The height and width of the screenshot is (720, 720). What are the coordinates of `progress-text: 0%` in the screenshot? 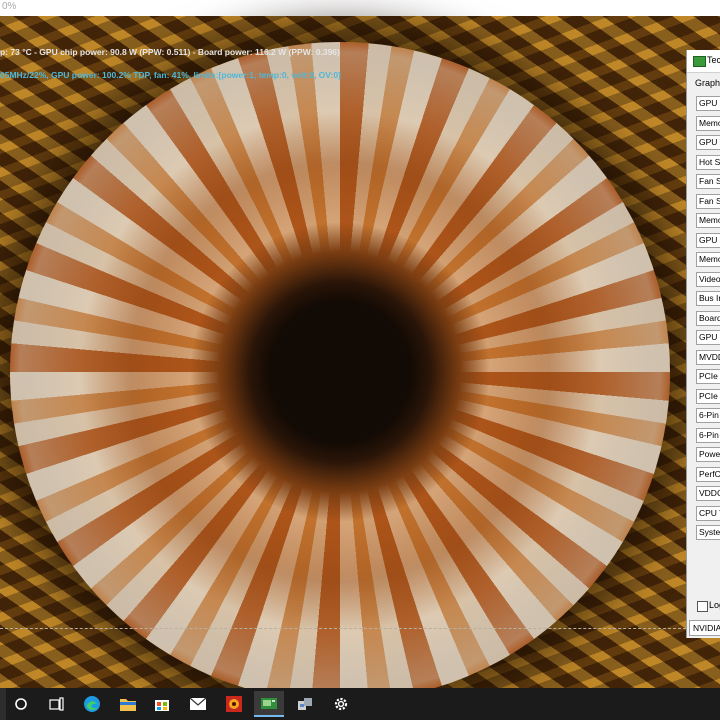 It's located at (9, 6).